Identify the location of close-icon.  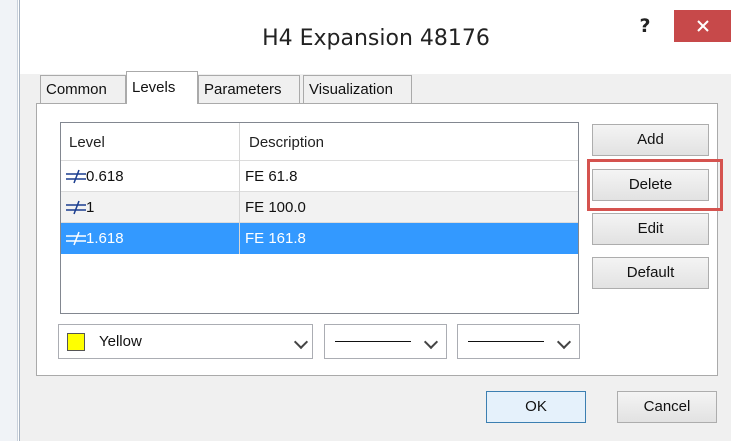
(703, 26).